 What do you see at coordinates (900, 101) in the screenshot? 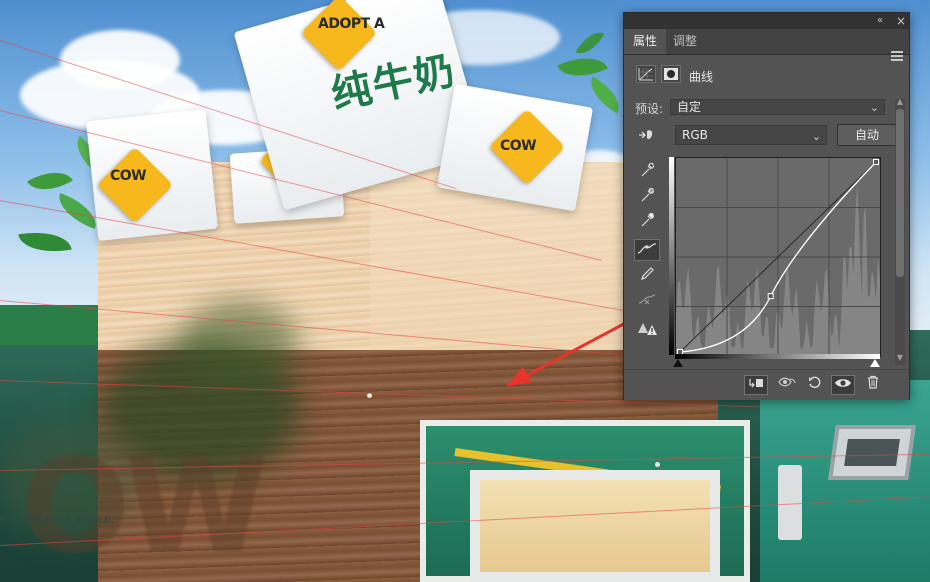
I see `scroll-up-icon: ▲` at bounding box center [900, 101].